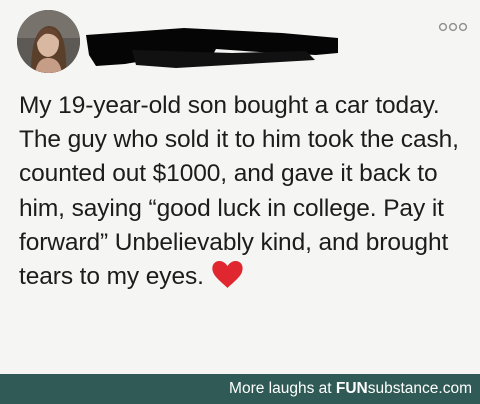  I want to click on site-name-substance: substance, so click(403, 388).